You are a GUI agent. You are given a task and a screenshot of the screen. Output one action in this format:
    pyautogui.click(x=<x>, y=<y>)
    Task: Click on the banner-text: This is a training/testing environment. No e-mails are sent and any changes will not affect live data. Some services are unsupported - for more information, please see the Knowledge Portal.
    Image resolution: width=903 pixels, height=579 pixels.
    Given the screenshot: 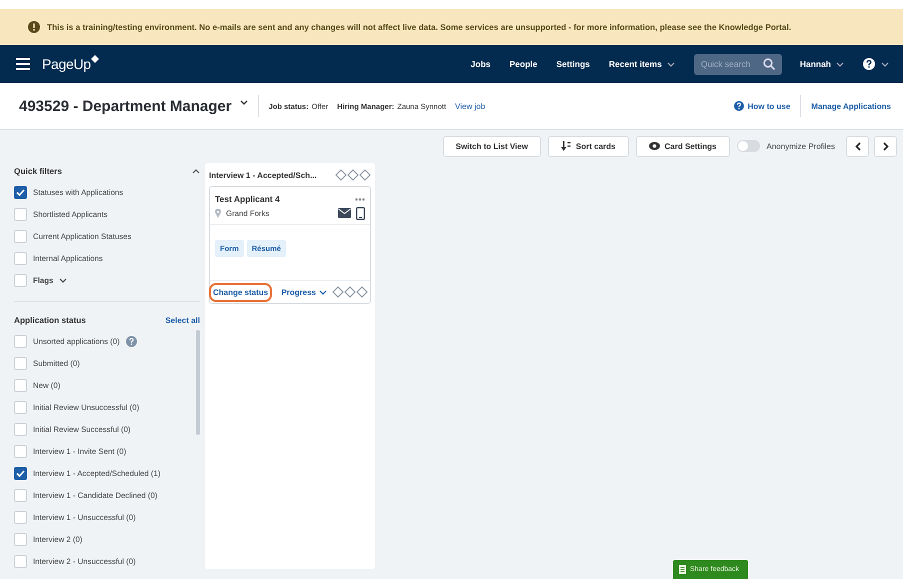 What is the action you would take?
    pyautogui.click(x=419, y=27)
    